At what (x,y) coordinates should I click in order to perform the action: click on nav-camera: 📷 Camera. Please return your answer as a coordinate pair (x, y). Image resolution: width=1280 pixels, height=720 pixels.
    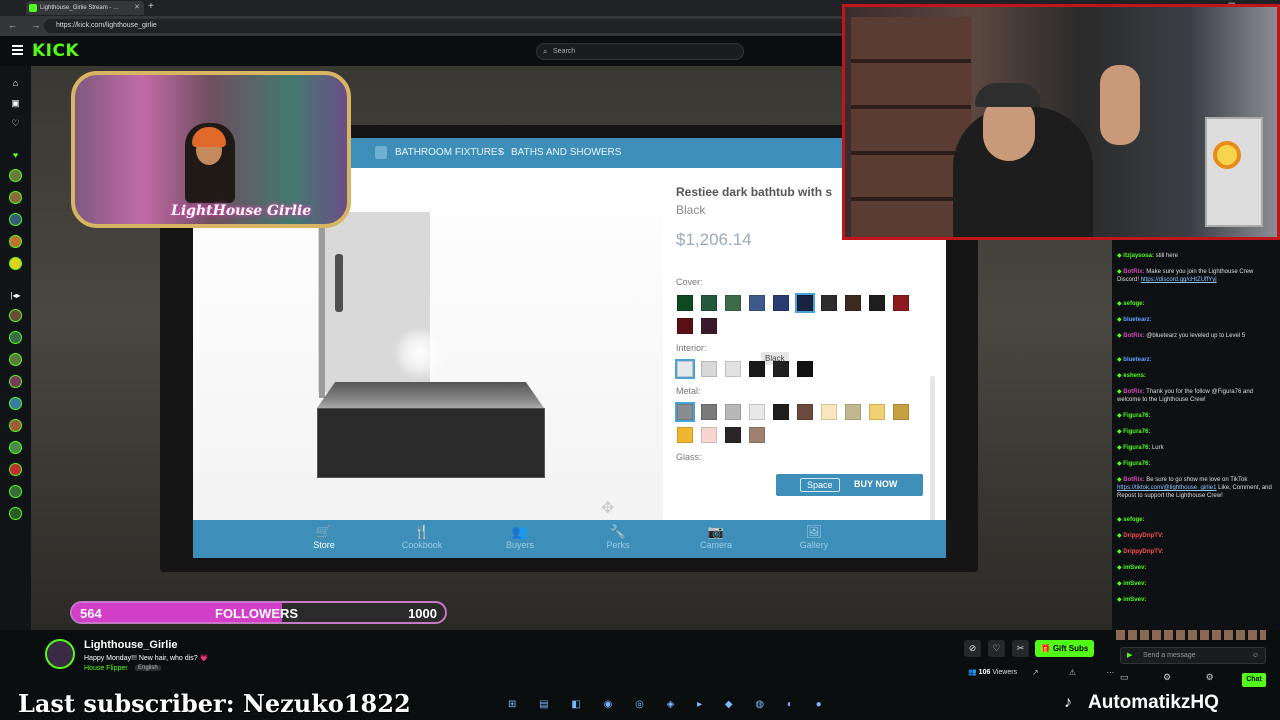
    Looking at the image, I should click on (716, 537).